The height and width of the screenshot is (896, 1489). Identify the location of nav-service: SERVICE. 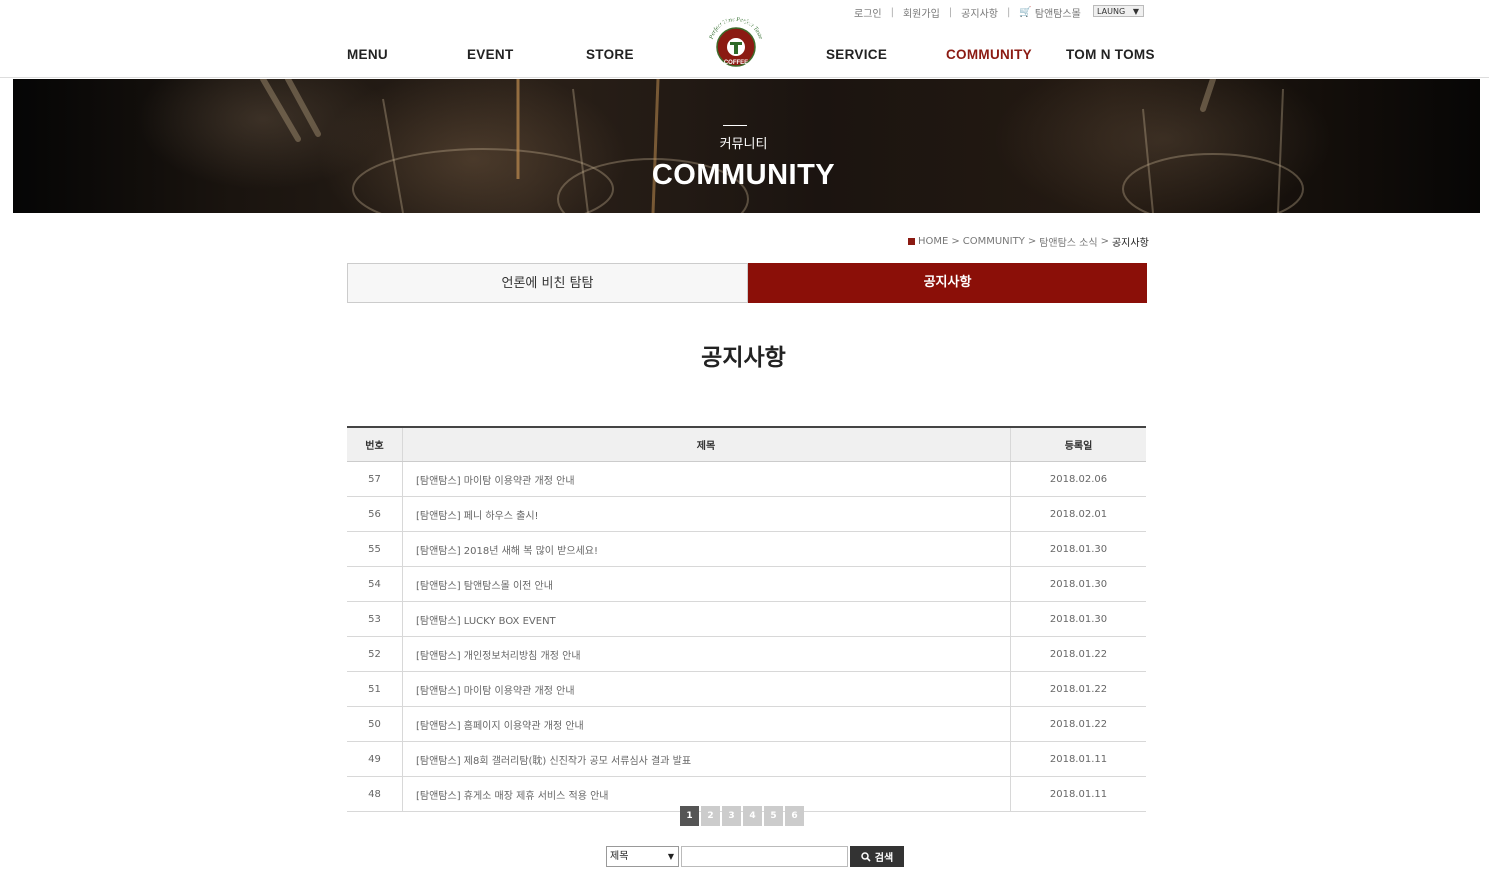
(856, 54).